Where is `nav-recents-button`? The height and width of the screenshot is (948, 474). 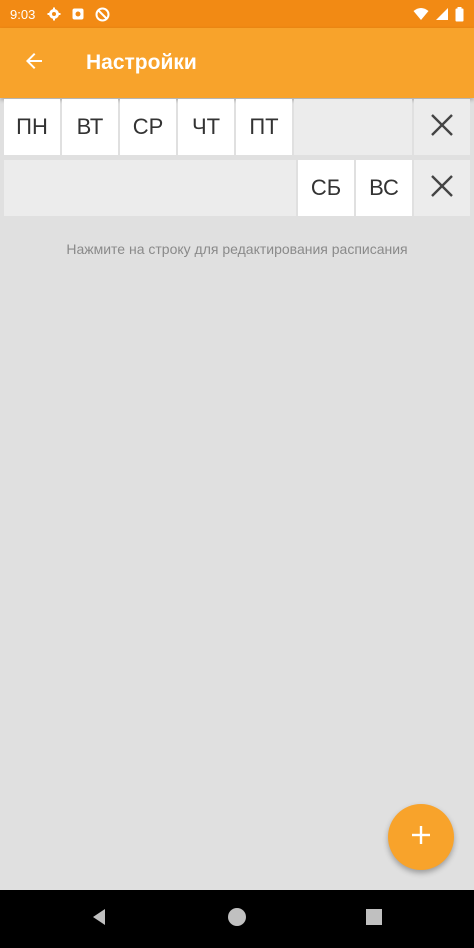
nav-recents-button is located at coordinates (374, 919).